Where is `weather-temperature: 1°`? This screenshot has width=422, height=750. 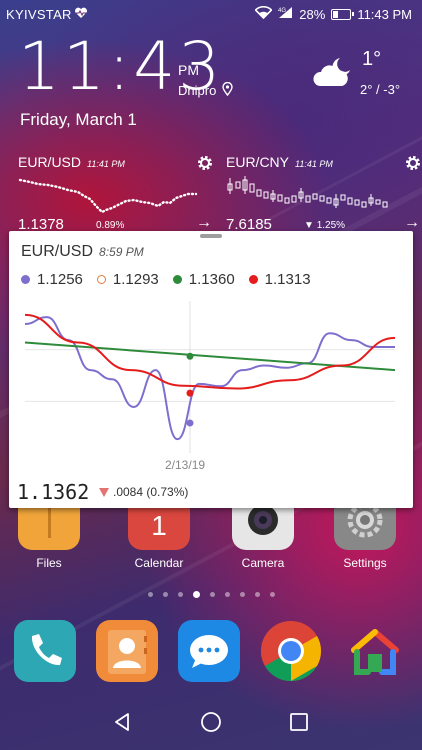 weather-temperature: 1° is located at coordinates (372, 59).